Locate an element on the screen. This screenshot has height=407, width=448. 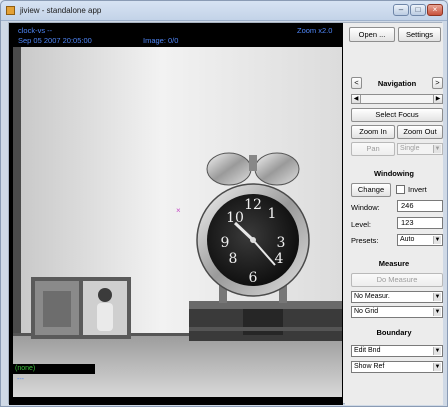
title-bar: jiview - standalone app – □ × is located at coordinates (224, 11).